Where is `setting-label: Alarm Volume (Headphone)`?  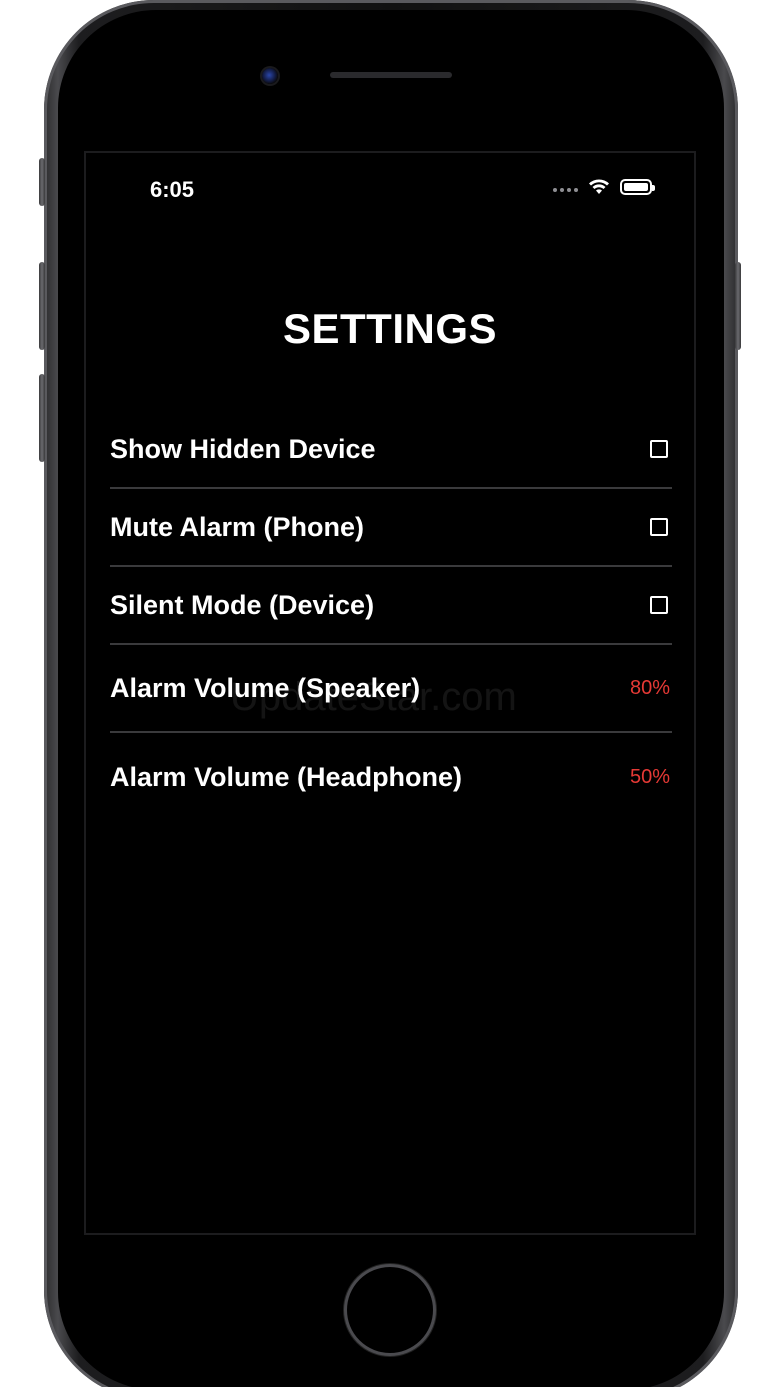
setting-label: Alarm Volume (Headphone) is located at coordinates (286, 776).